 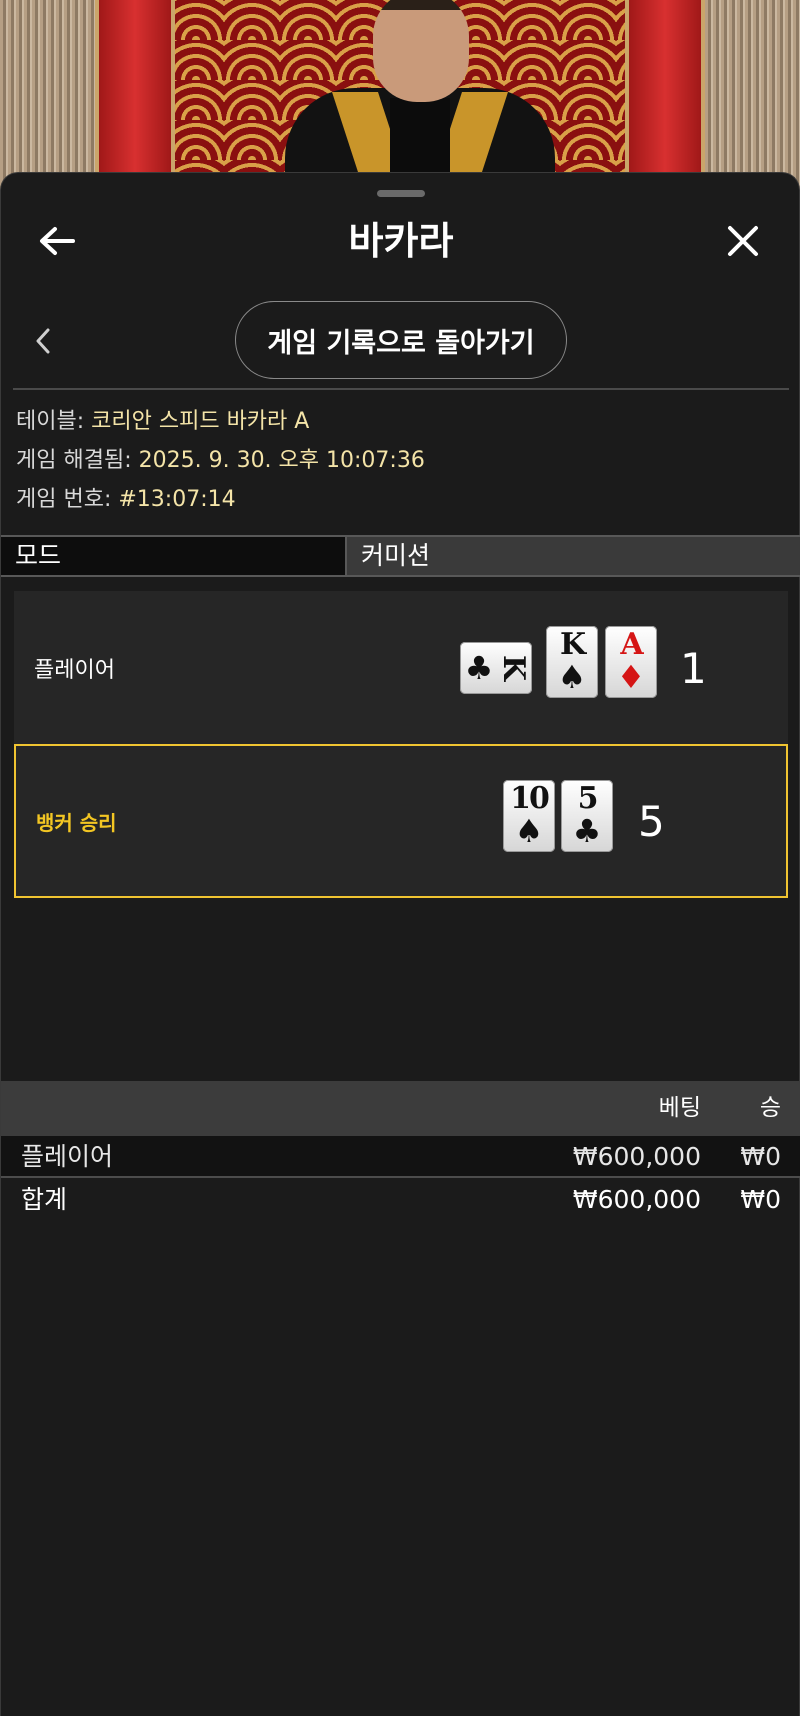 I want to click on info-number-label: 게임 번호:, so click(x=67, y=499).